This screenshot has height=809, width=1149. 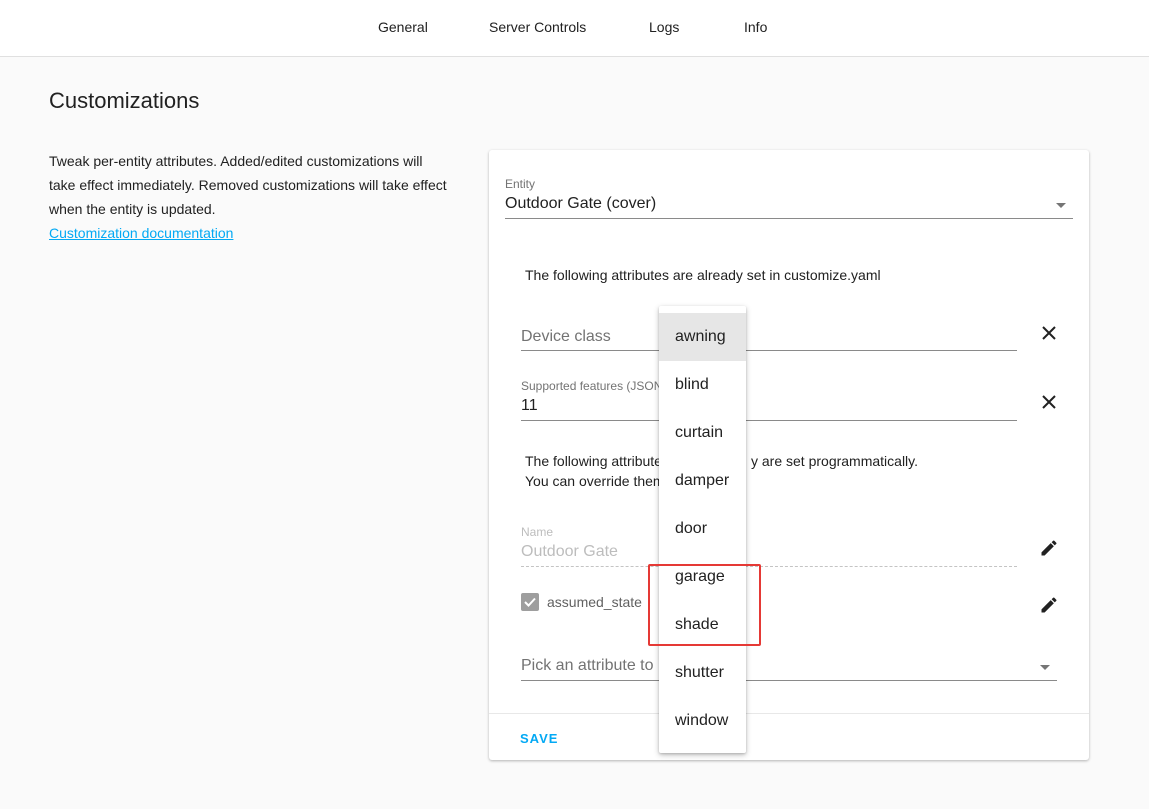 What do you see at coordinates (1049, 548) in the screenshot?
I see `edit-name-pencil-icon` at bounding box center [1049, 548].